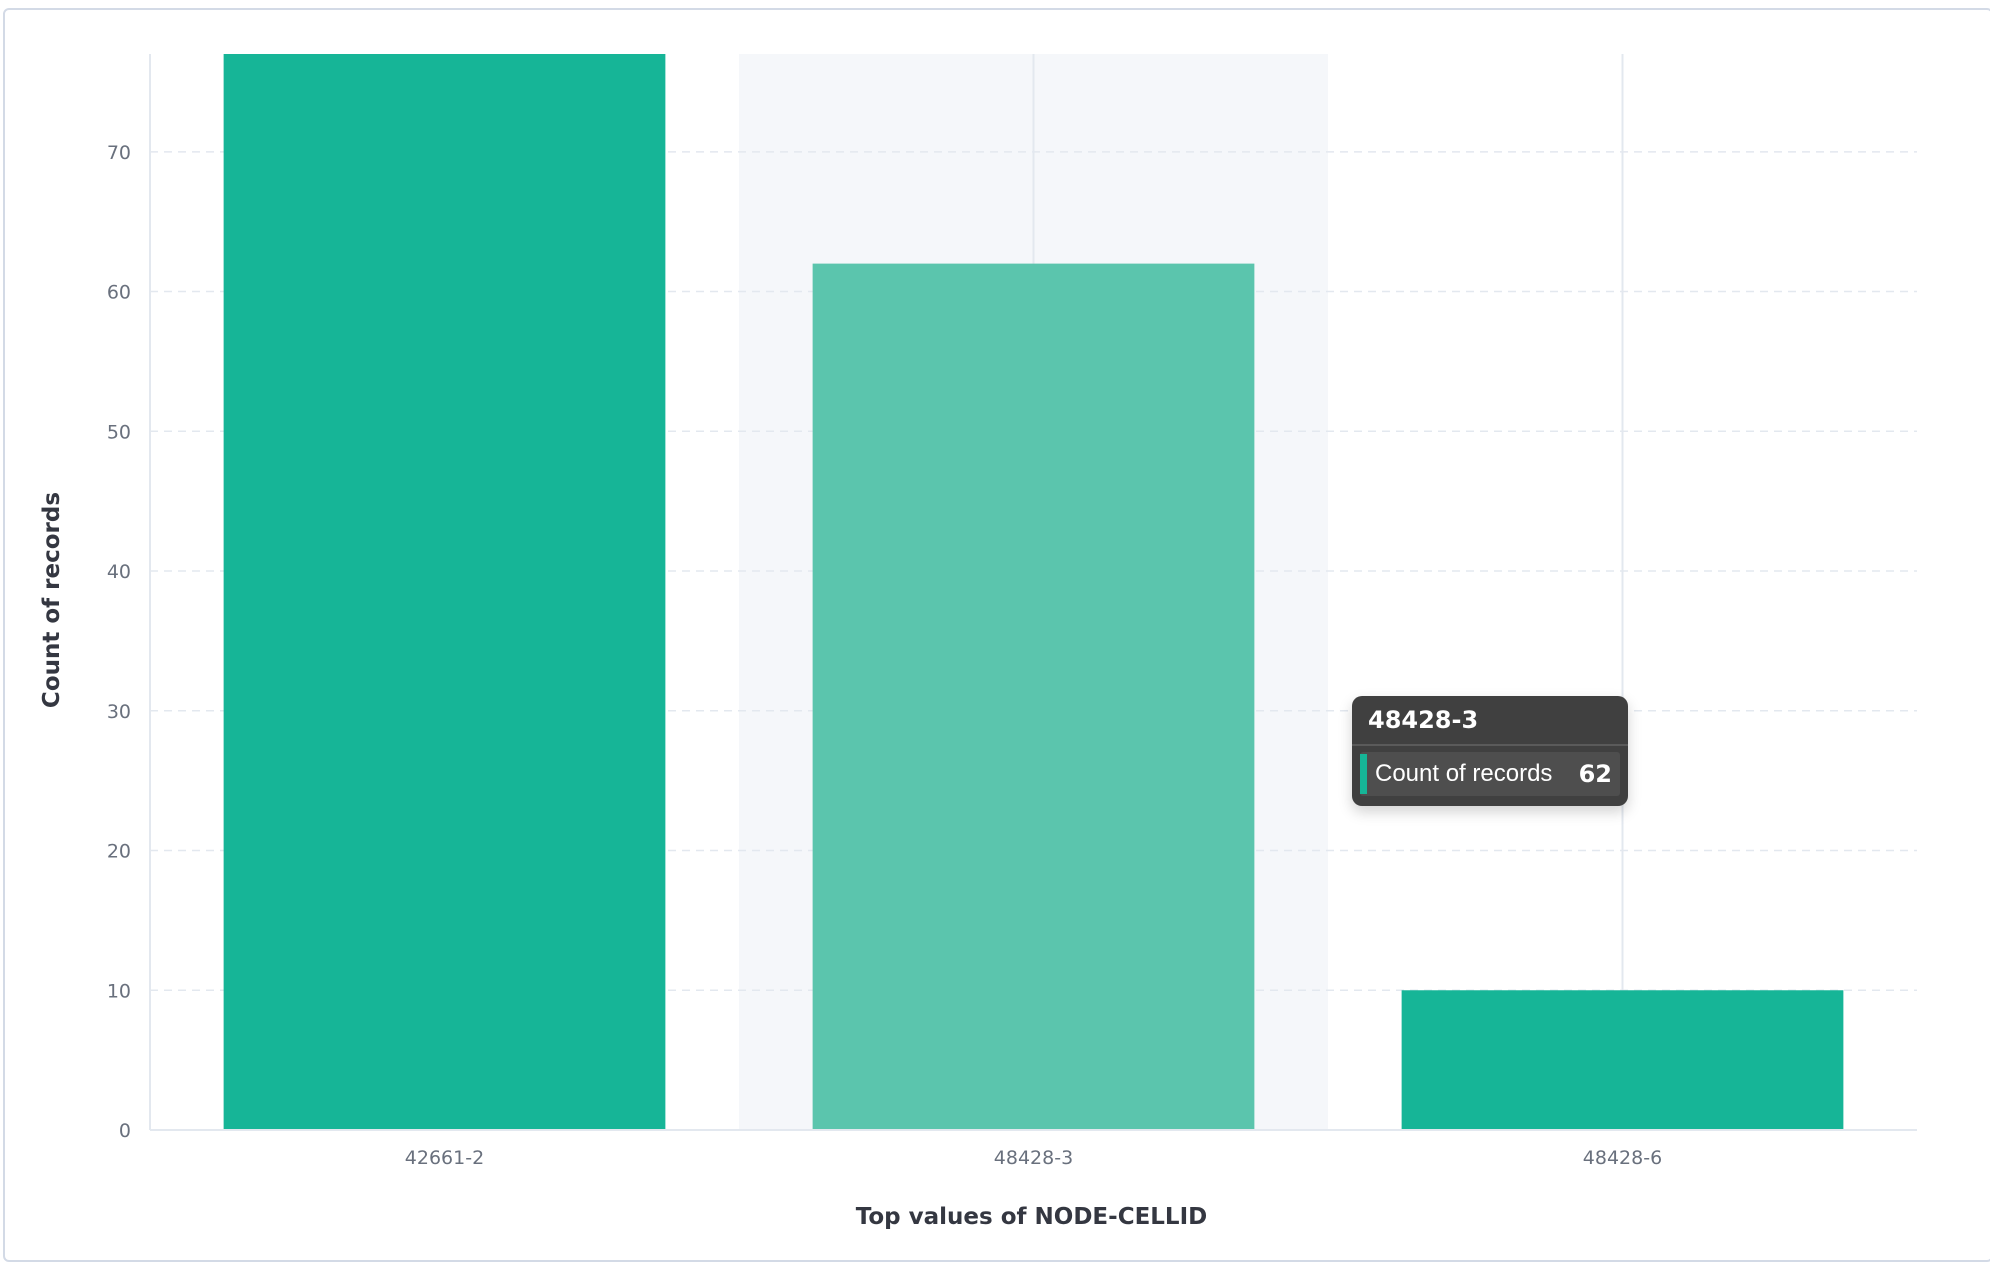  I want to click on y-tick-label: 60, so click(119, 293).